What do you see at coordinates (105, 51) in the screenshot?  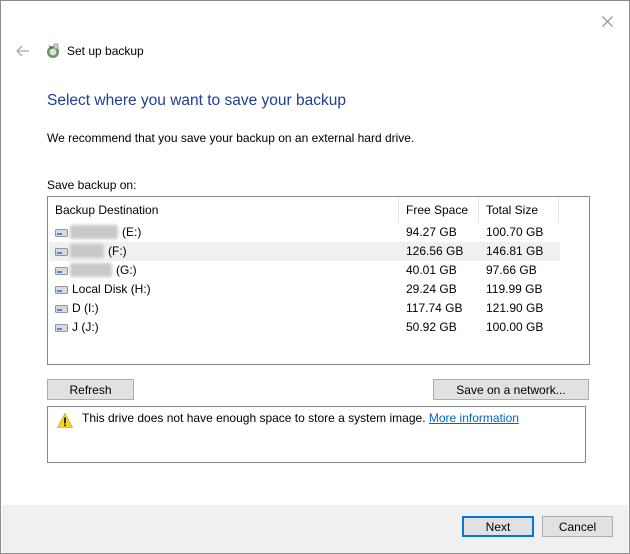 I see `window-title: Set up backup` at bounding box center [105, 51].